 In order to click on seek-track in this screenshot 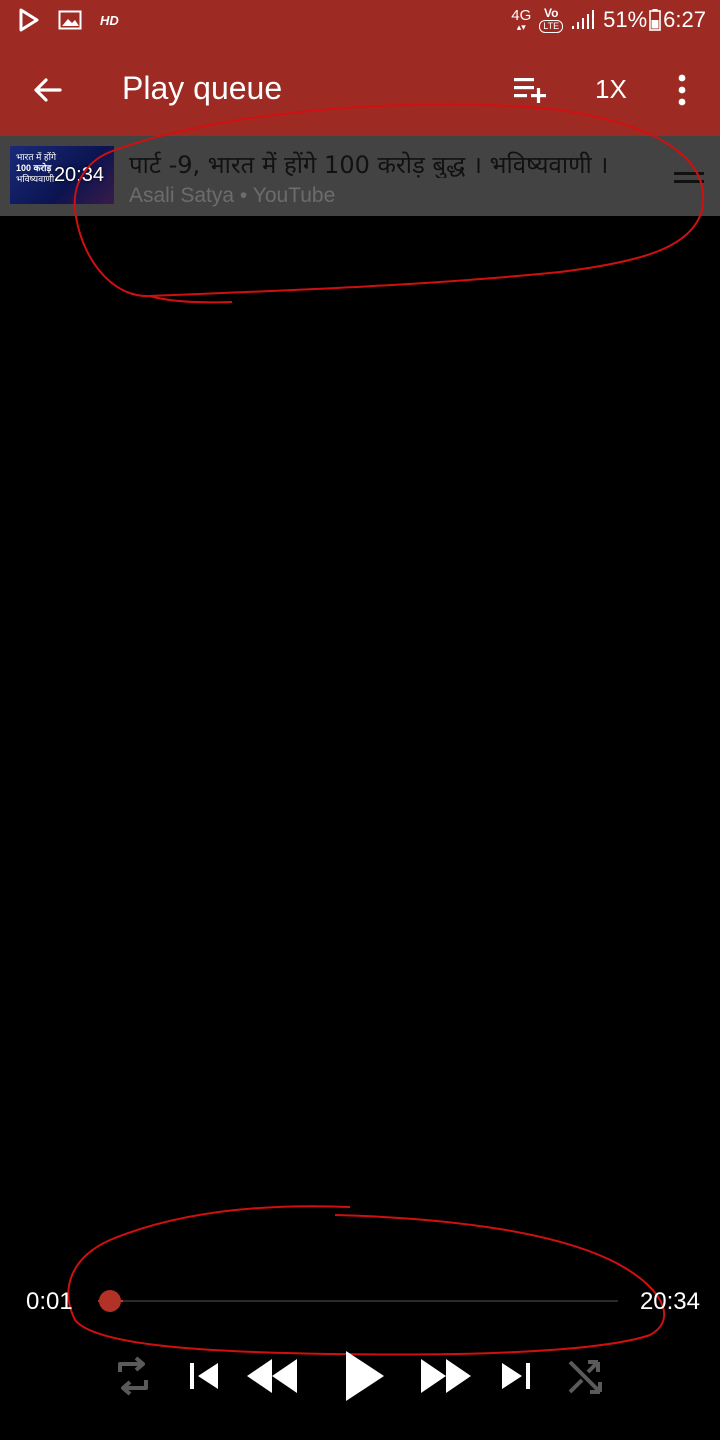, I will do `click(358, 1301)`.